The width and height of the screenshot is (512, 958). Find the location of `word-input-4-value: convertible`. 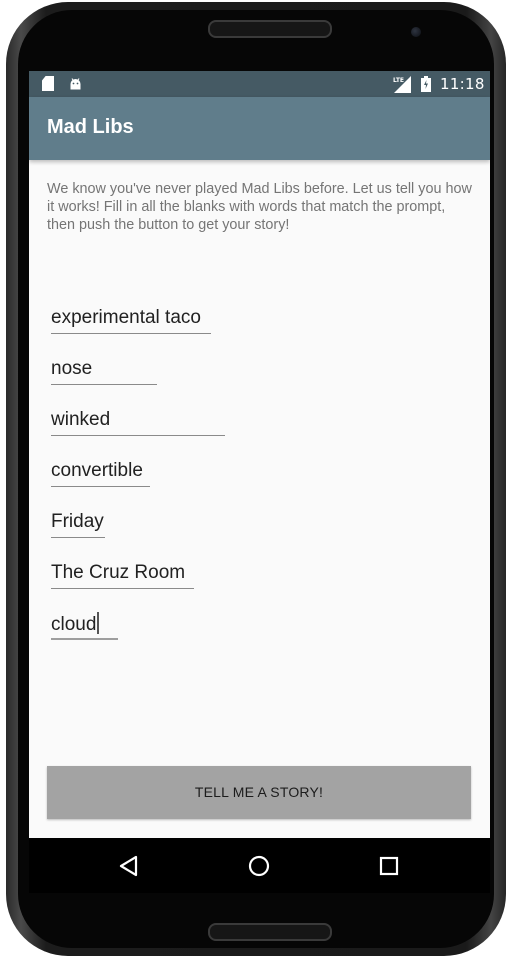

word-input-4-value: convertible is located at coordinates (97, 470).